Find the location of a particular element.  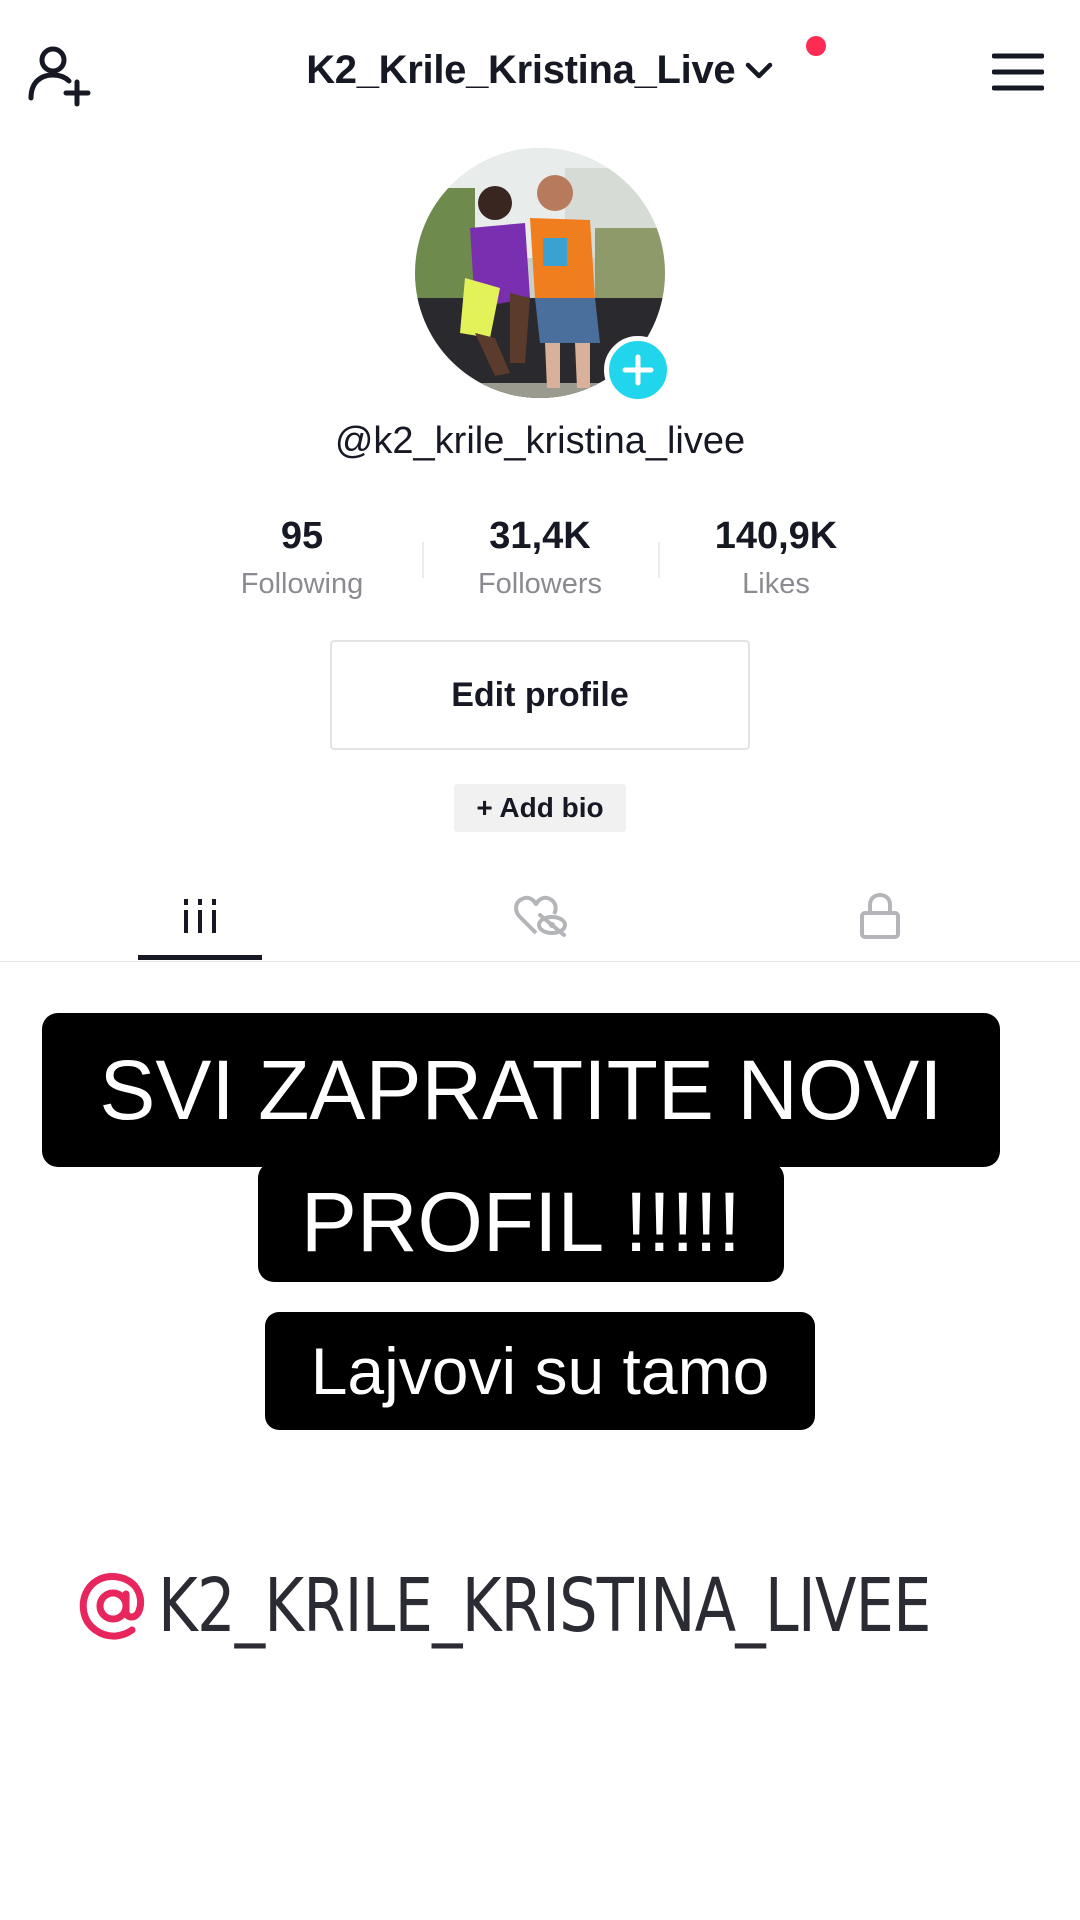

stat-value: 140,9K is located at coordinates (776, 536).